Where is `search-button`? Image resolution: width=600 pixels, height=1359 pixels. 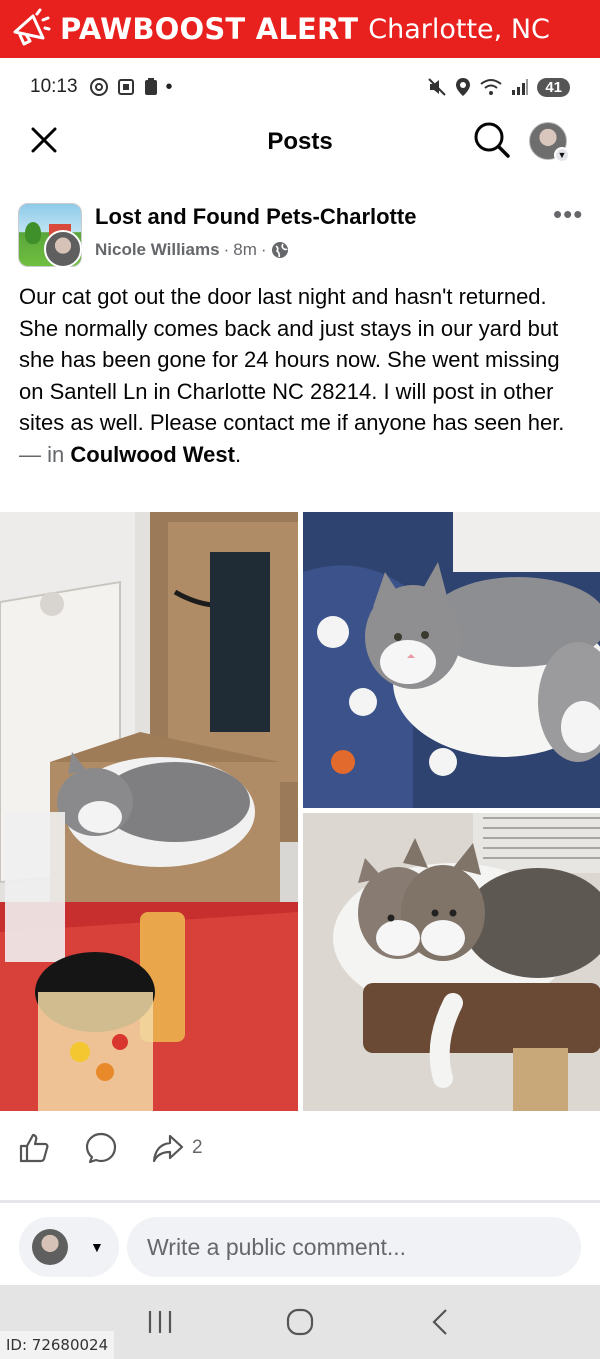
search-button is located at coordinates (492, 140).